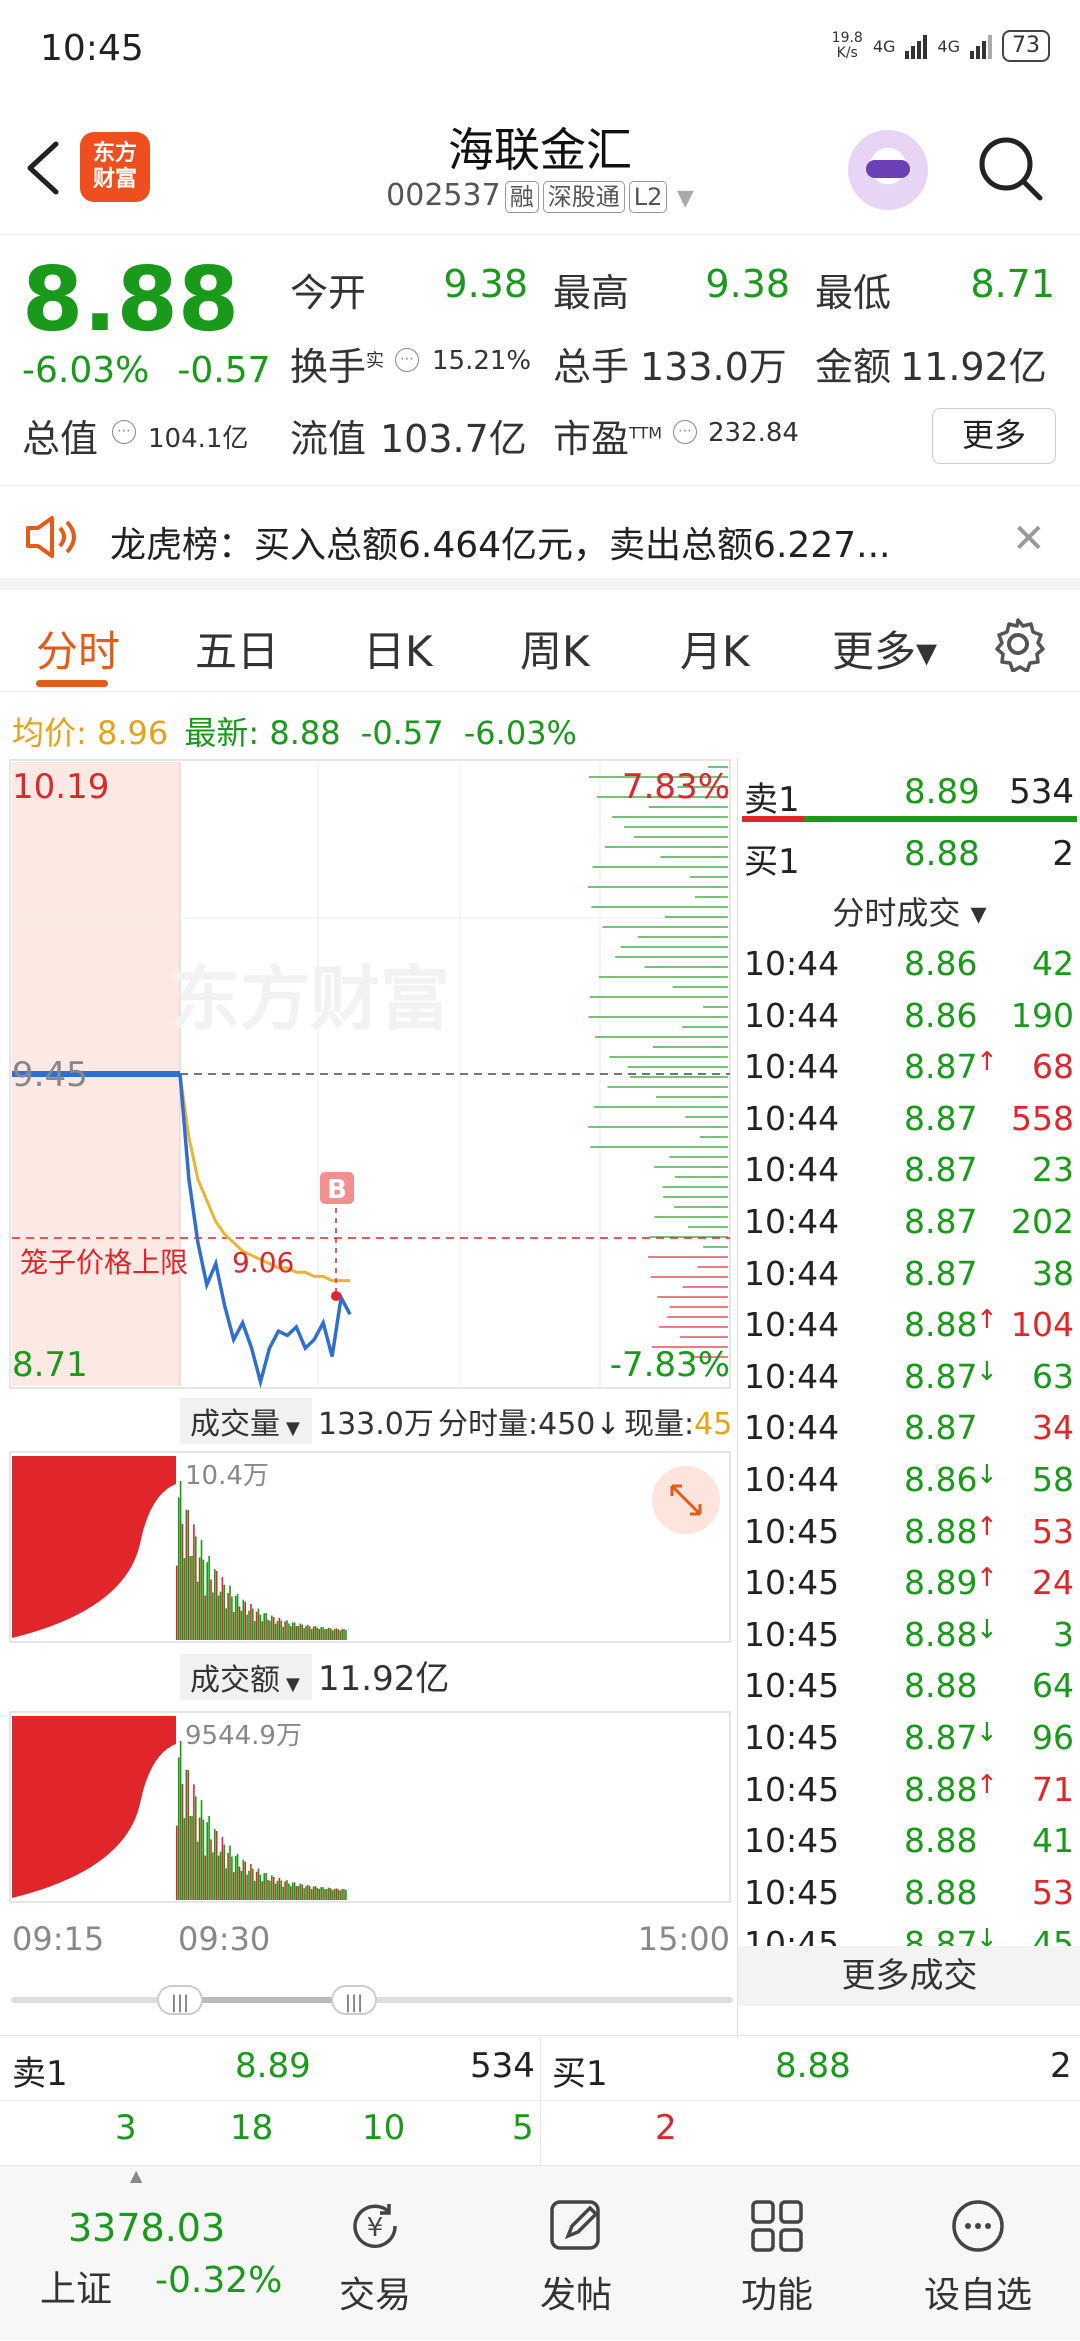 Image resolution: width=1080 pixels, height=2341 pixels. I want to click on tab-intraday: 分时, so click(78, 648).